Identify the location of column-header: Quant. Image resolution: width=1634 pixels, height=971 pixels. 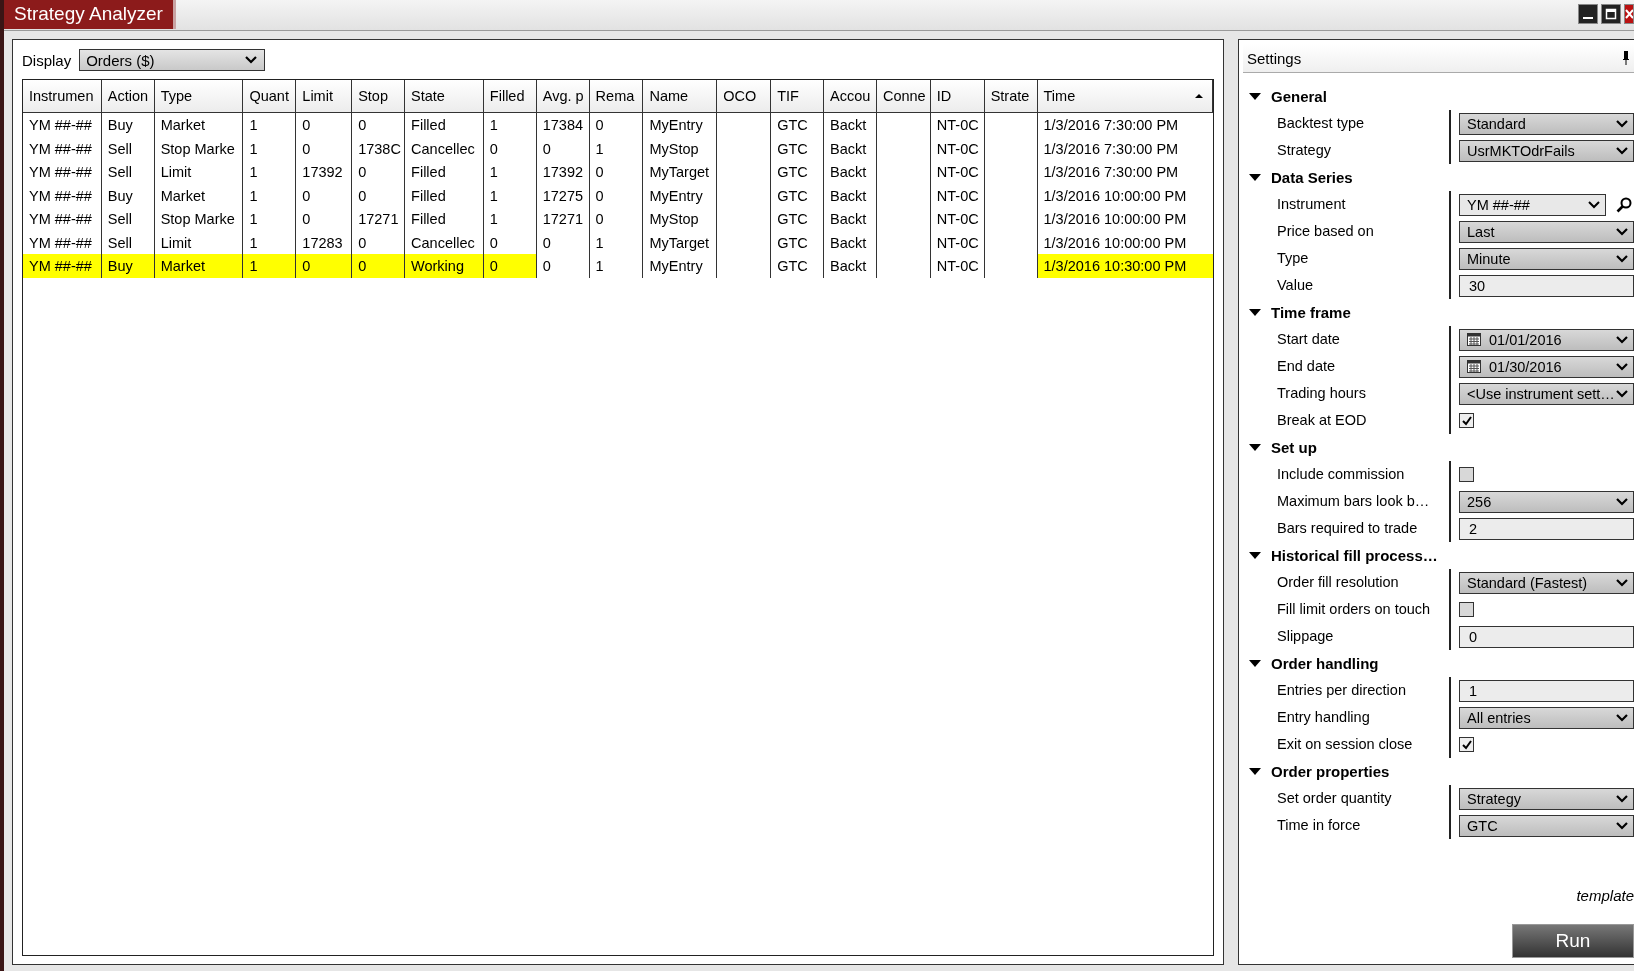
(270, 96).